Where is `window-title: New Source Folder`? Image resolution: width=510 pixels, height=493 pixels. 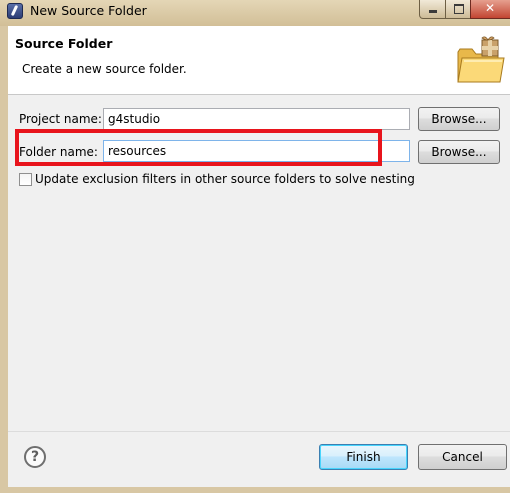 window-title: New Source Folder is located at coordinates (88, 10).